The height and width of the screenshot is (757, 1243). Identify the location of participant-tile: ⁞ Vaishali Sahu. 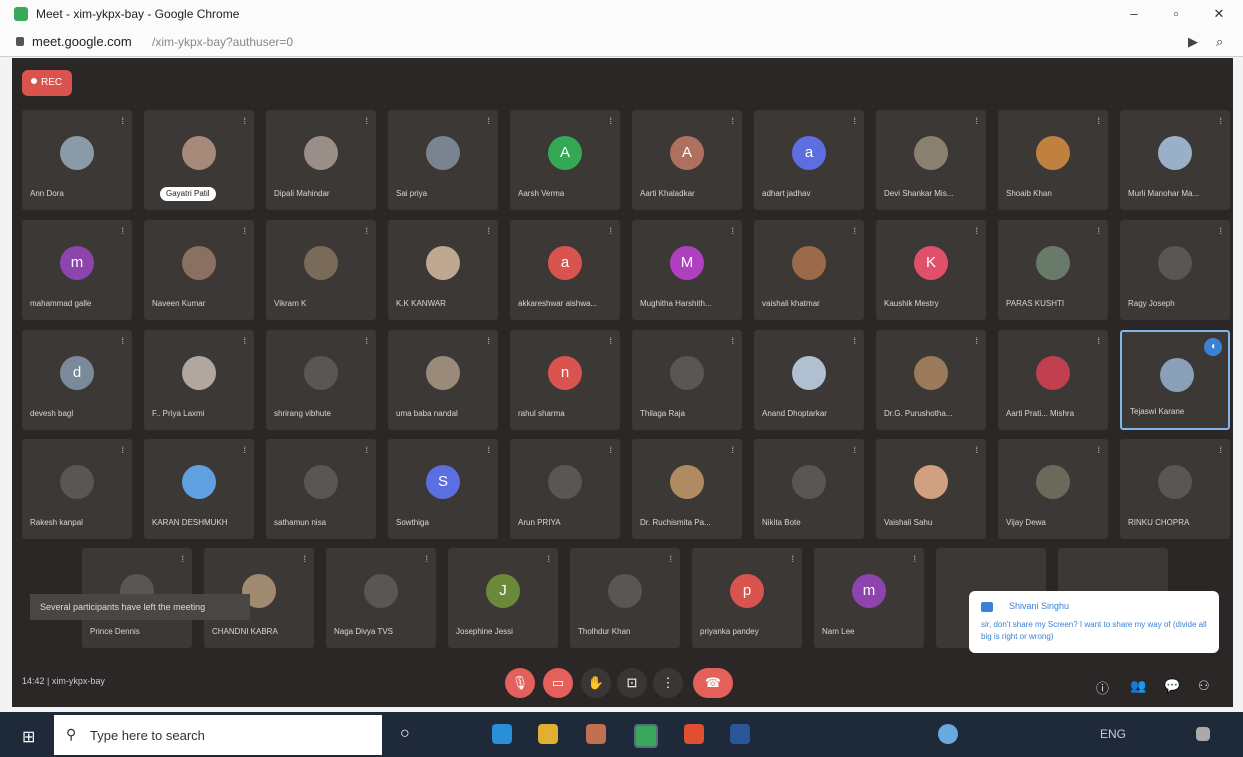
(931, 489).